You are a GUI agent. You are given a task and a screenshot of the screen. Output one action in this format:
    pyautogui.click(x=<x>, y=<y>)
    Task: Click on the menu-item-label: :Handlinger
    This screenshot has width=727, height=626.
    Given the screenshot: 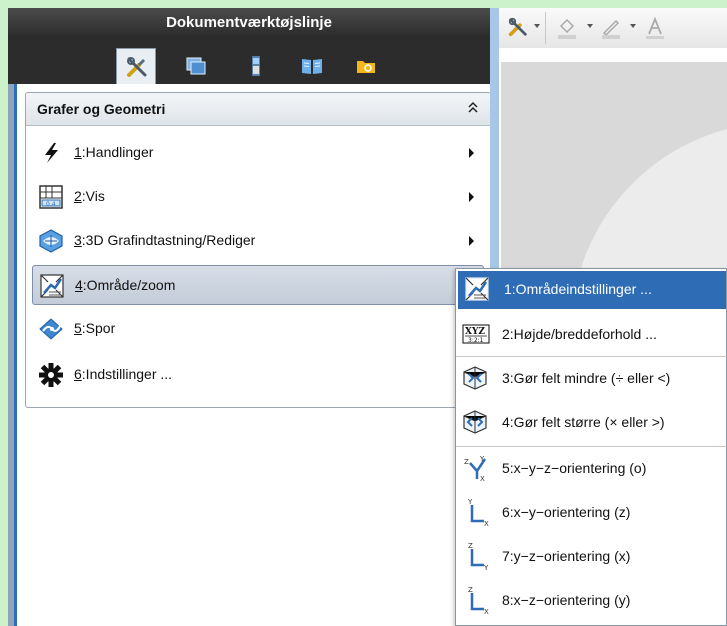 What is the action you would take?
    pyautogui.click(x=117, y=152)
    